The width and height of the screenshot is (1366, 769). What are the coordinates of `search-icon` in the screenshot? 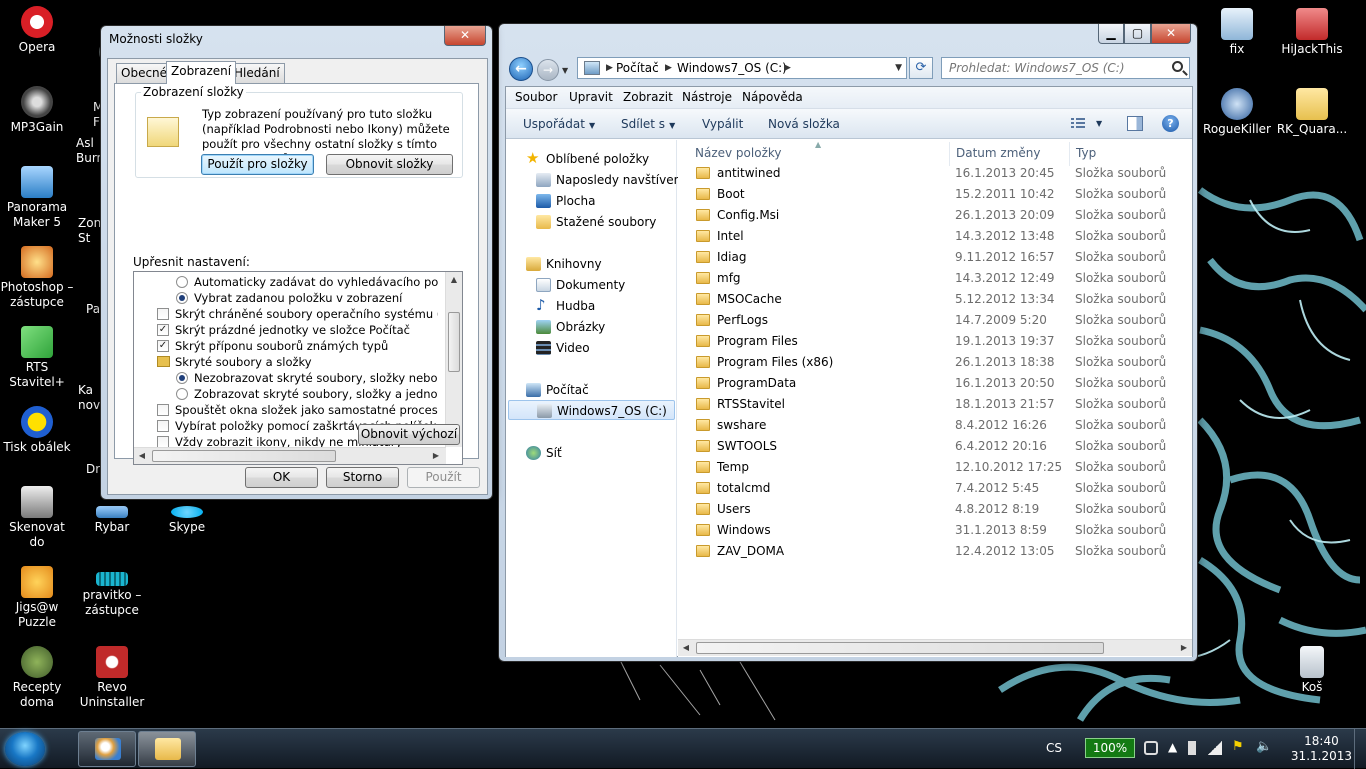 It's located at (1177, 66).